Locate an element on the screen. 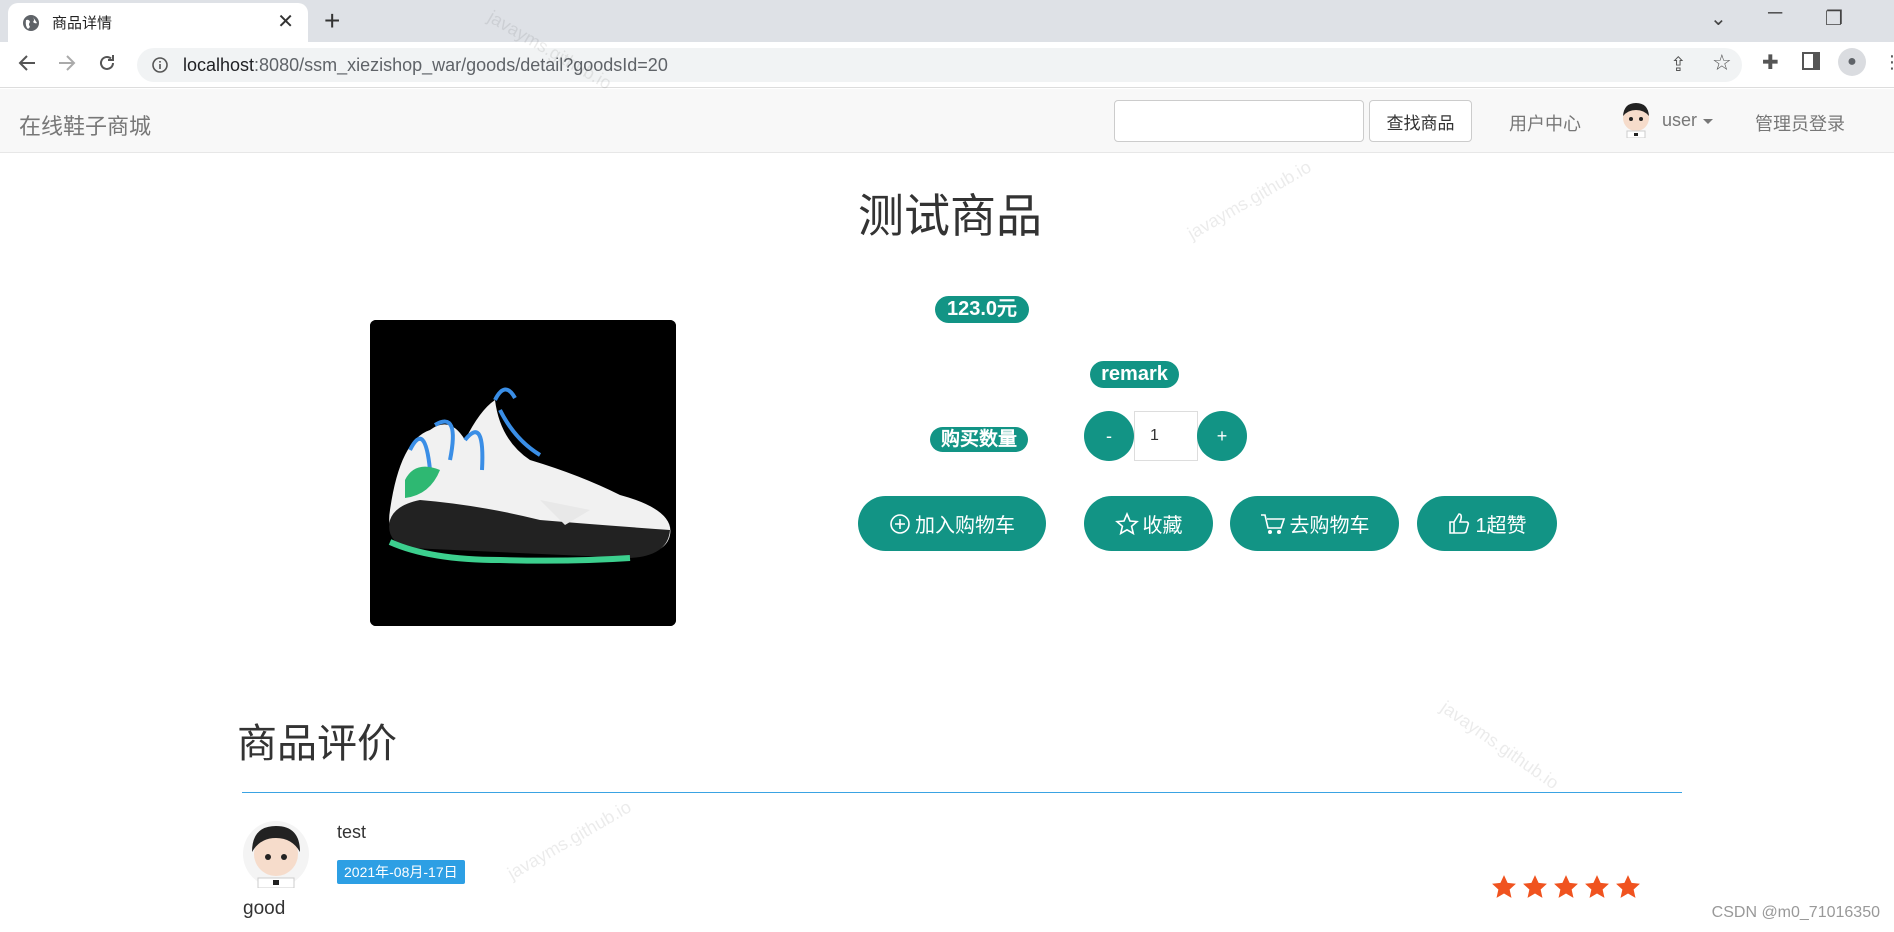  reload-icon is located at coordinates (107, 63).